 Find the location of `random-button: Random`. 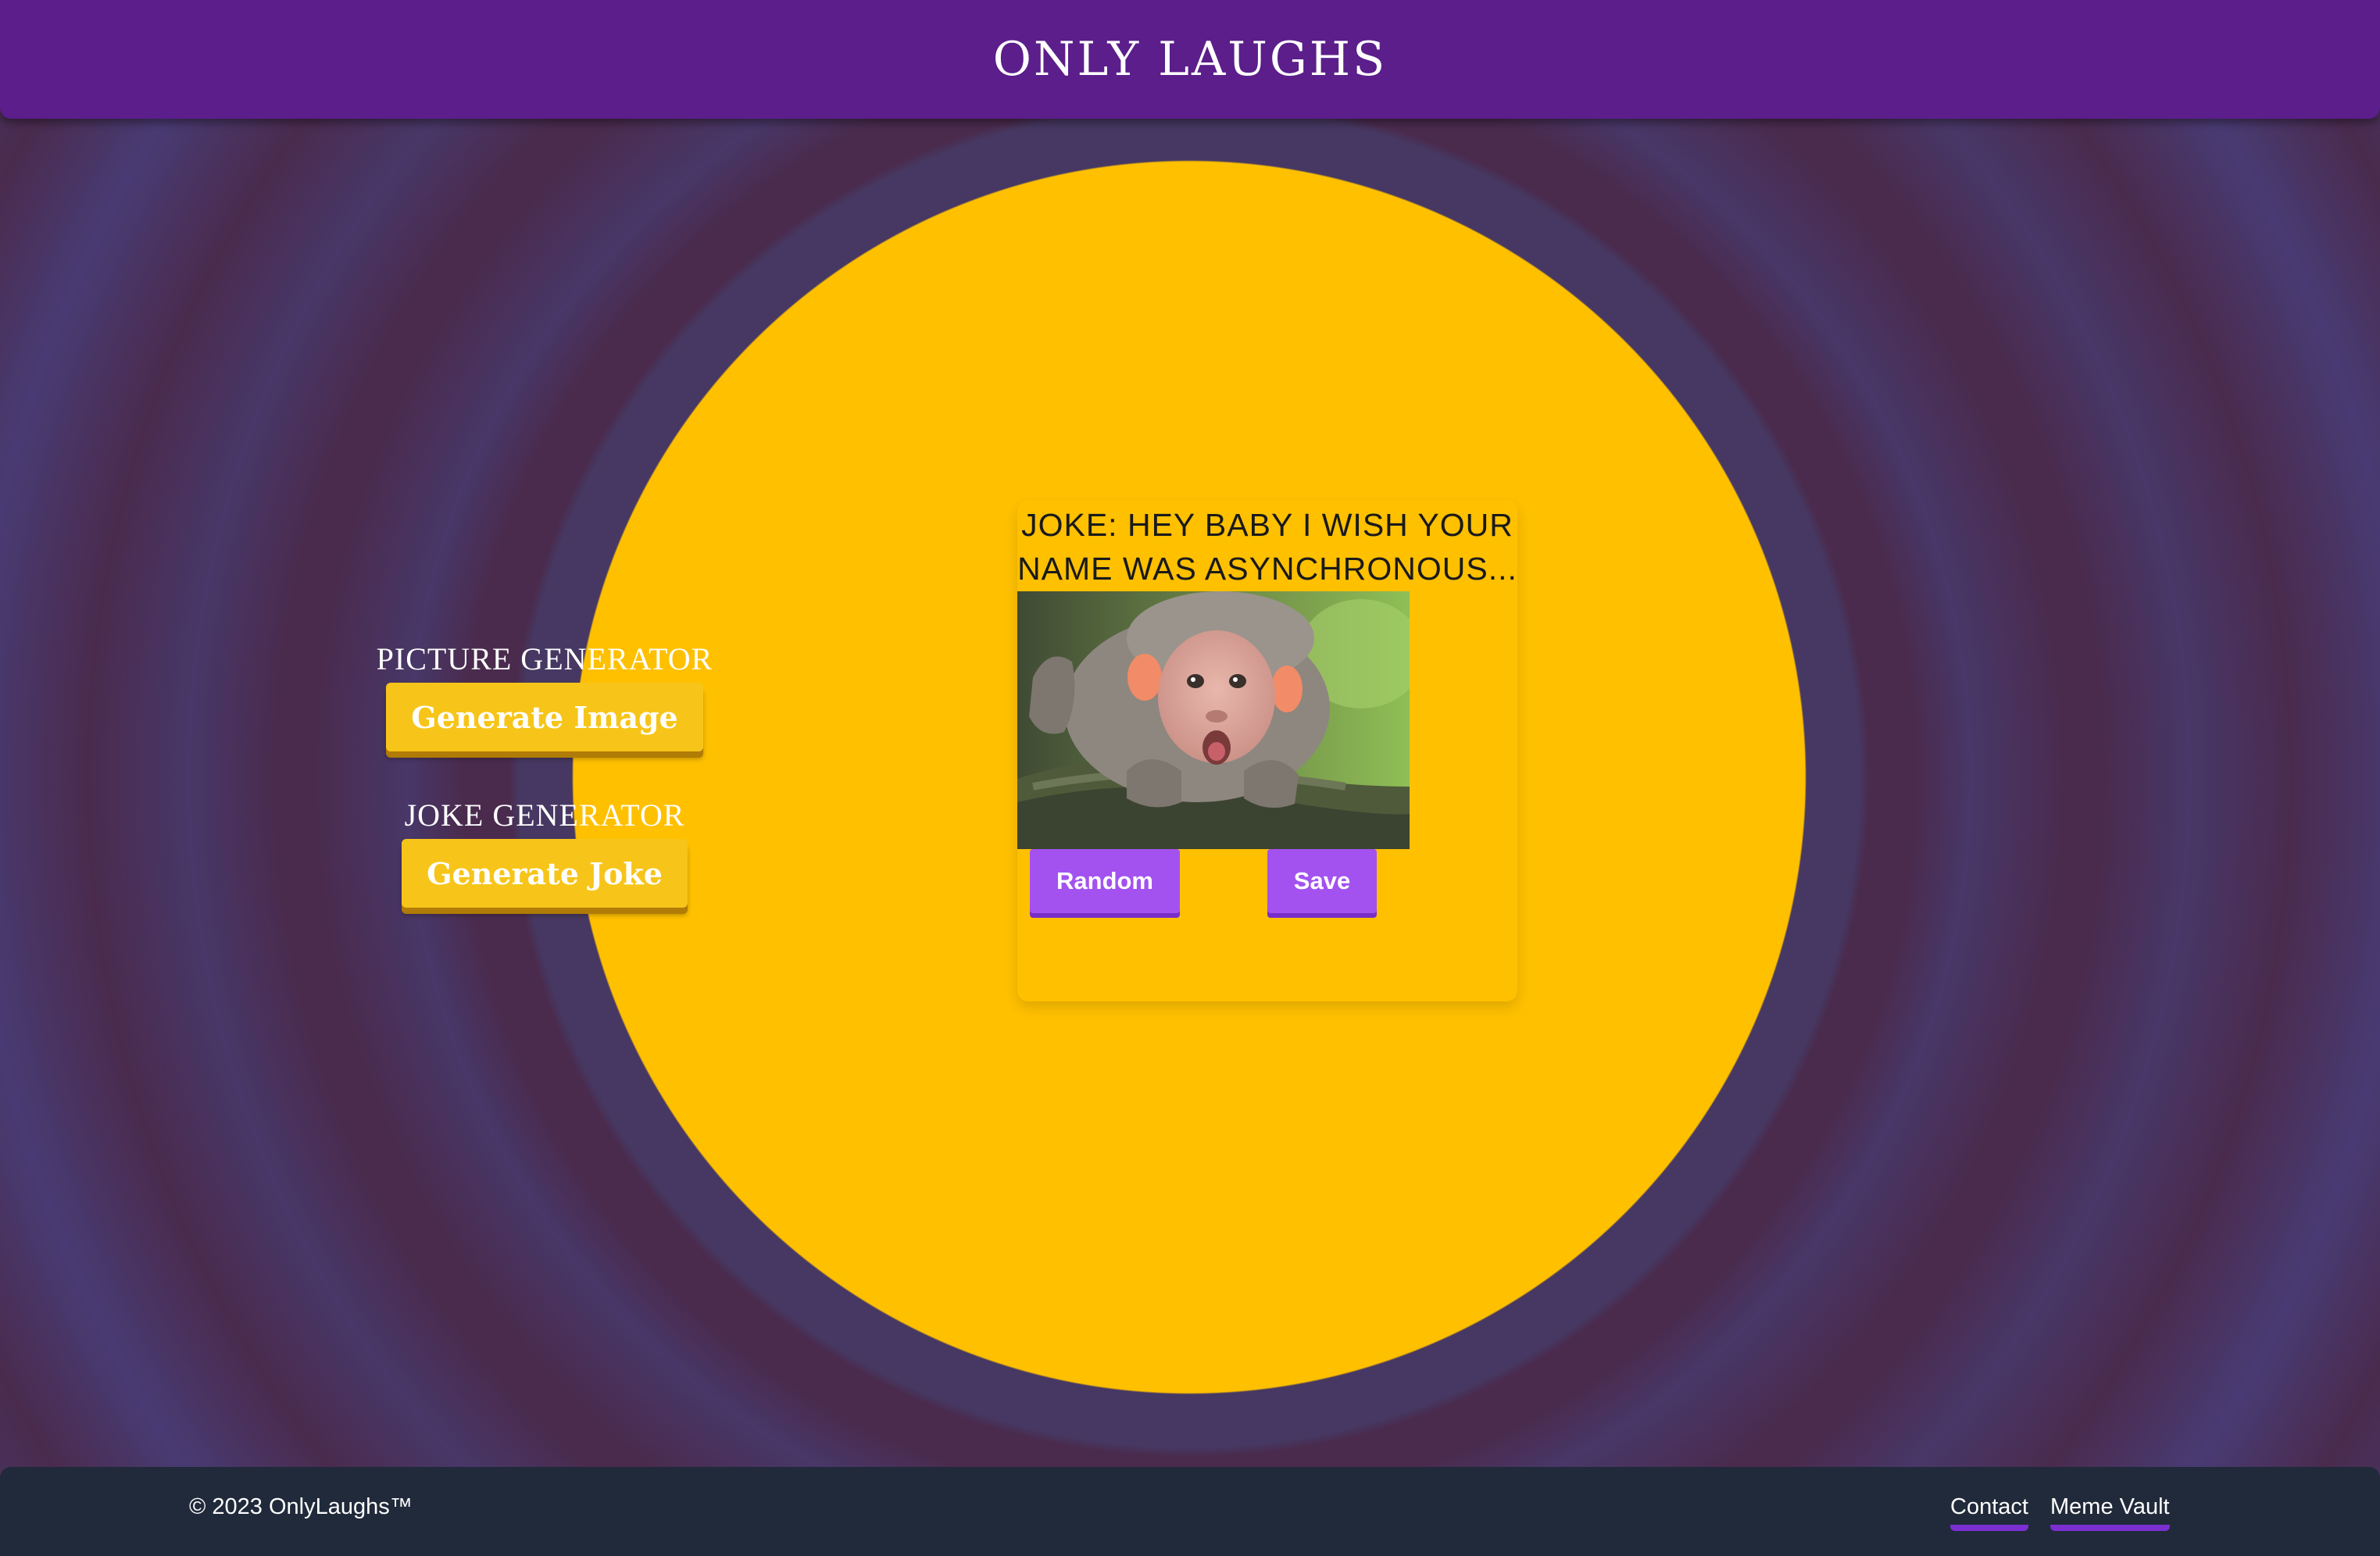

random-button: Random is located at coordinates (1105, 881).